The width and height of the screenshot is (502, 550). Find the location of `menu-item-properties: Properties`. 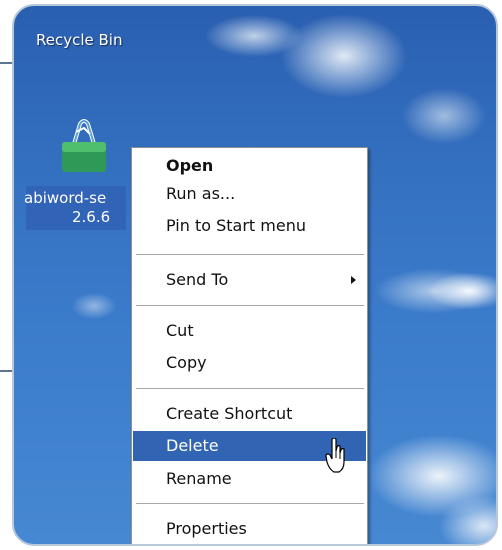

menu-item-properties: Properties is located at coordinates (249, 529).